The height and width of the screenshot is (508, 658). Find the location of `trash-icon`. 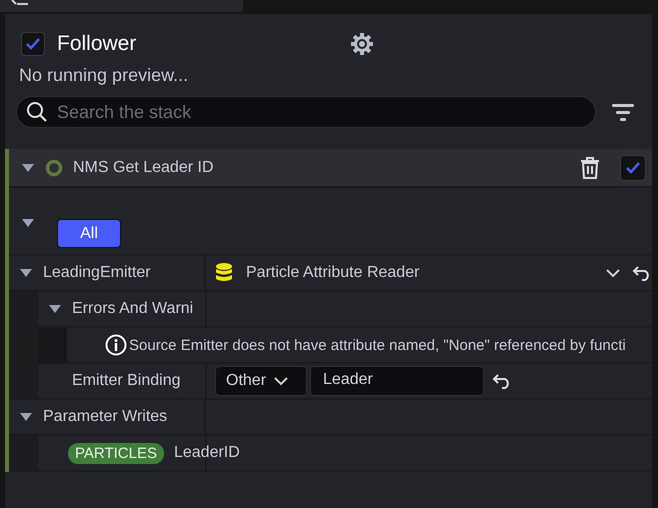

trash-icon is located at coordinates (590, 167).